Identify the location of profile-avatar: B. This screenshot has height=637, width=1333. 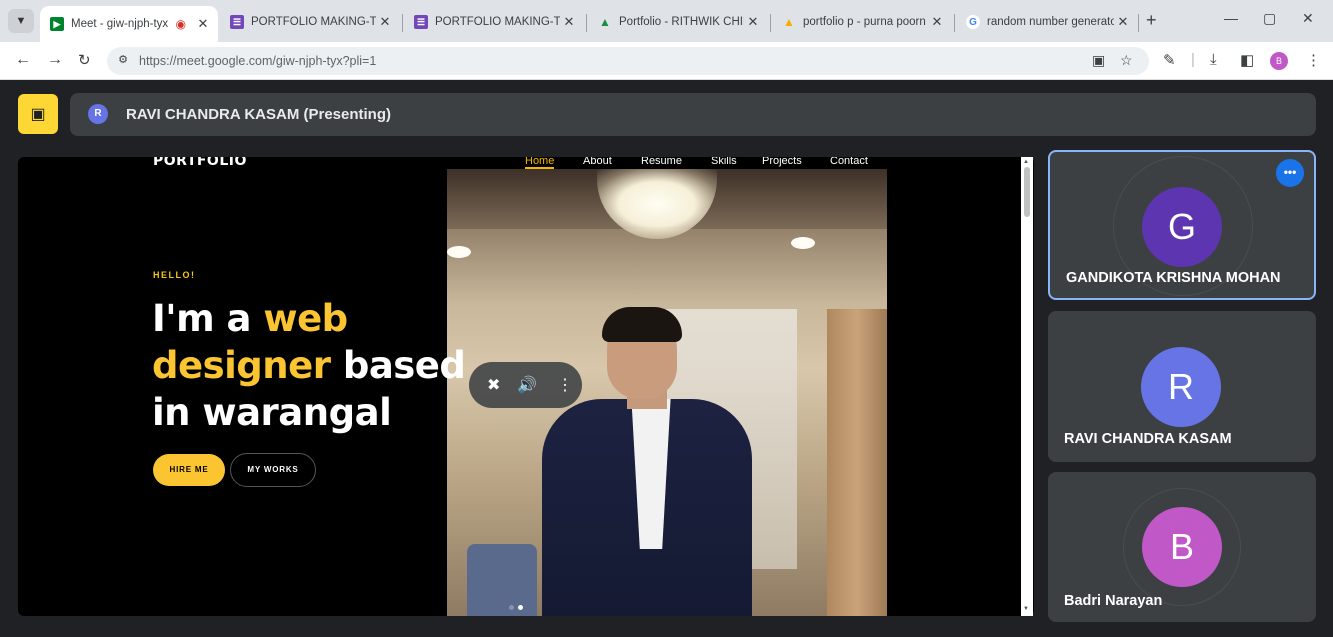
(1279, 61).